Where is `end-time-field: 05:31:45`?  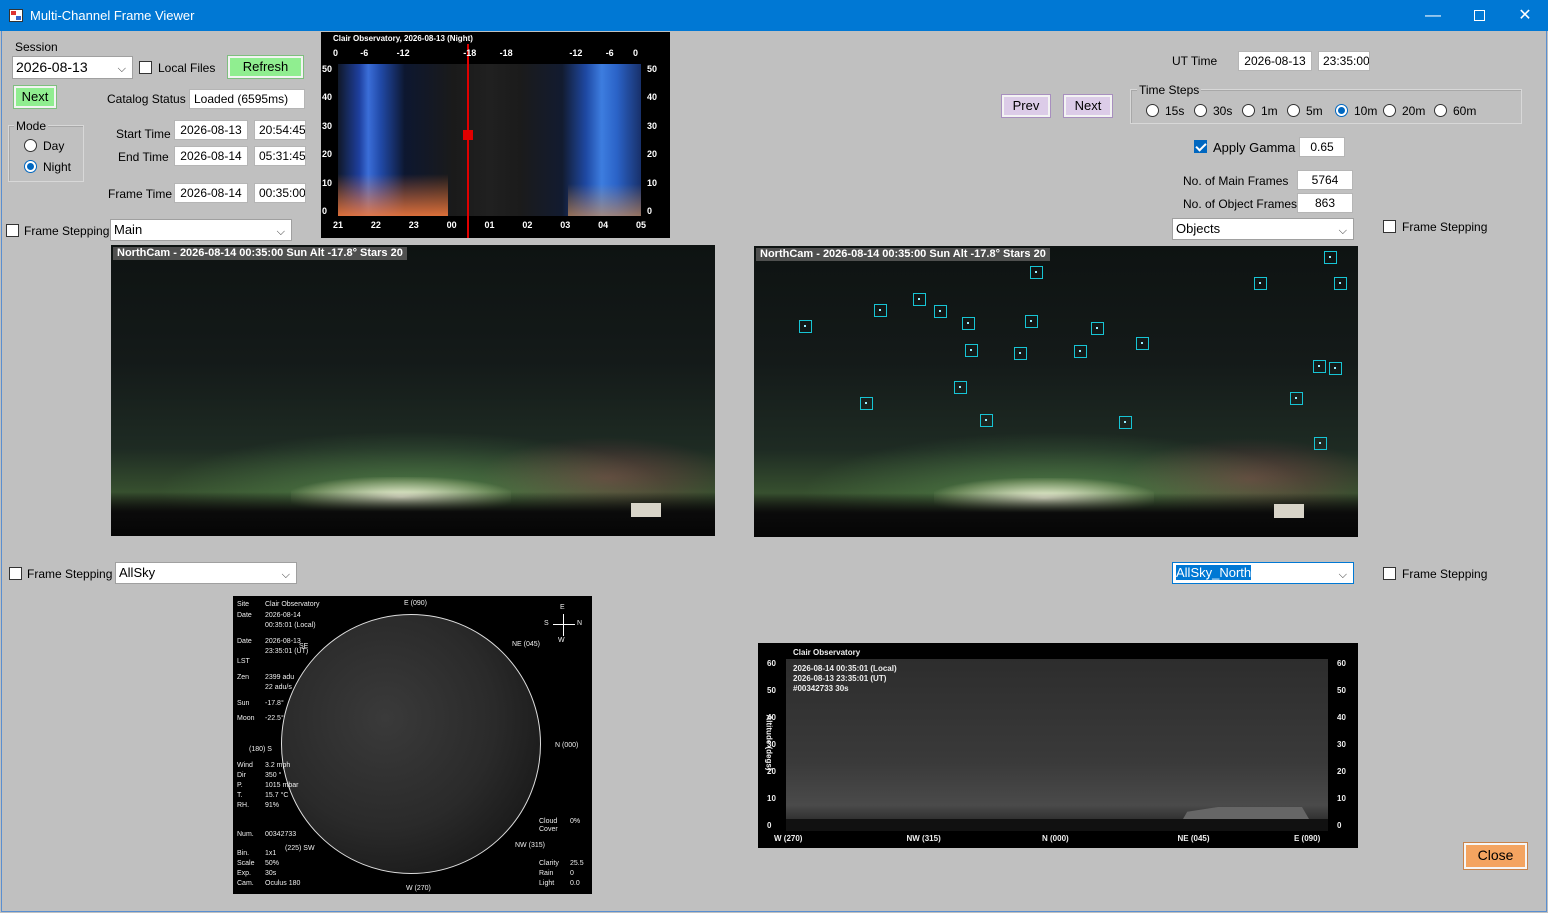
end-time-field: 05:31:45 is located at coordinates (280, 156).